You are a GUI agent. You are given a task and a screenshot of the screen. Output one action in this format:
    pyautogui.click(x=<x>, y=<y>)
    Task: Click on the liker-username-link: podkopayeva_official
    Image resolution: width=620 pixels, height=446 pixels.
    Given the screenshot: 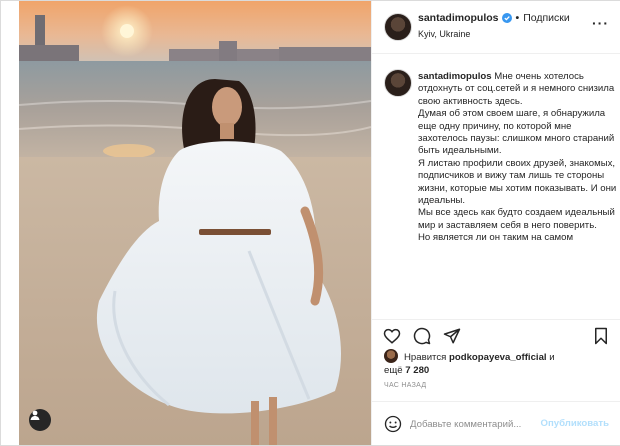 What is the action you would take?
    pyautogui.click(x=498, y=357)
    